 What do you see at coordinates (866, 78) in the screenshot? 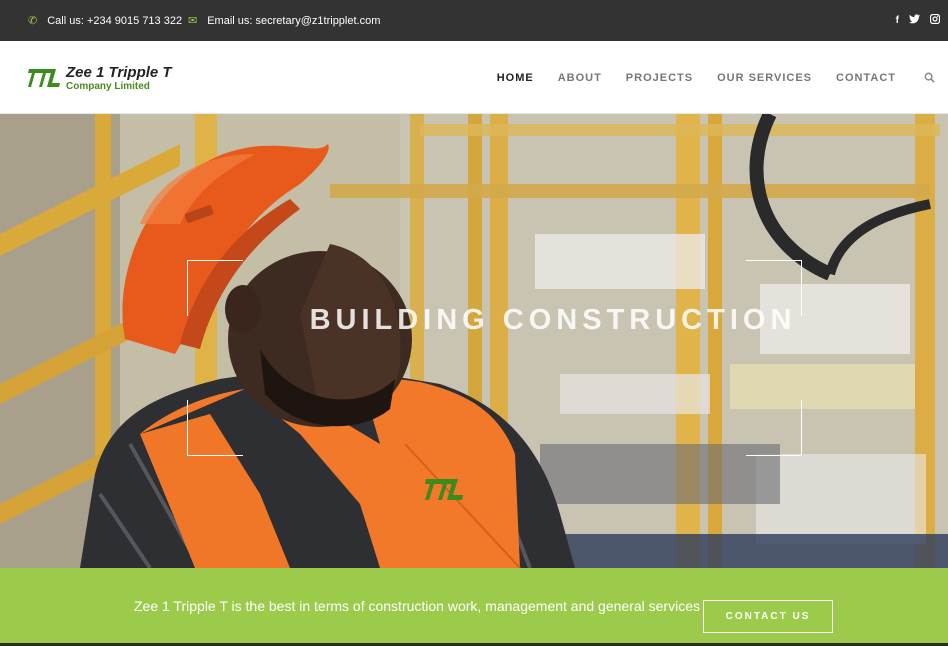
I see `nav-contact: CONTACT` at bounding box center [866, 78].